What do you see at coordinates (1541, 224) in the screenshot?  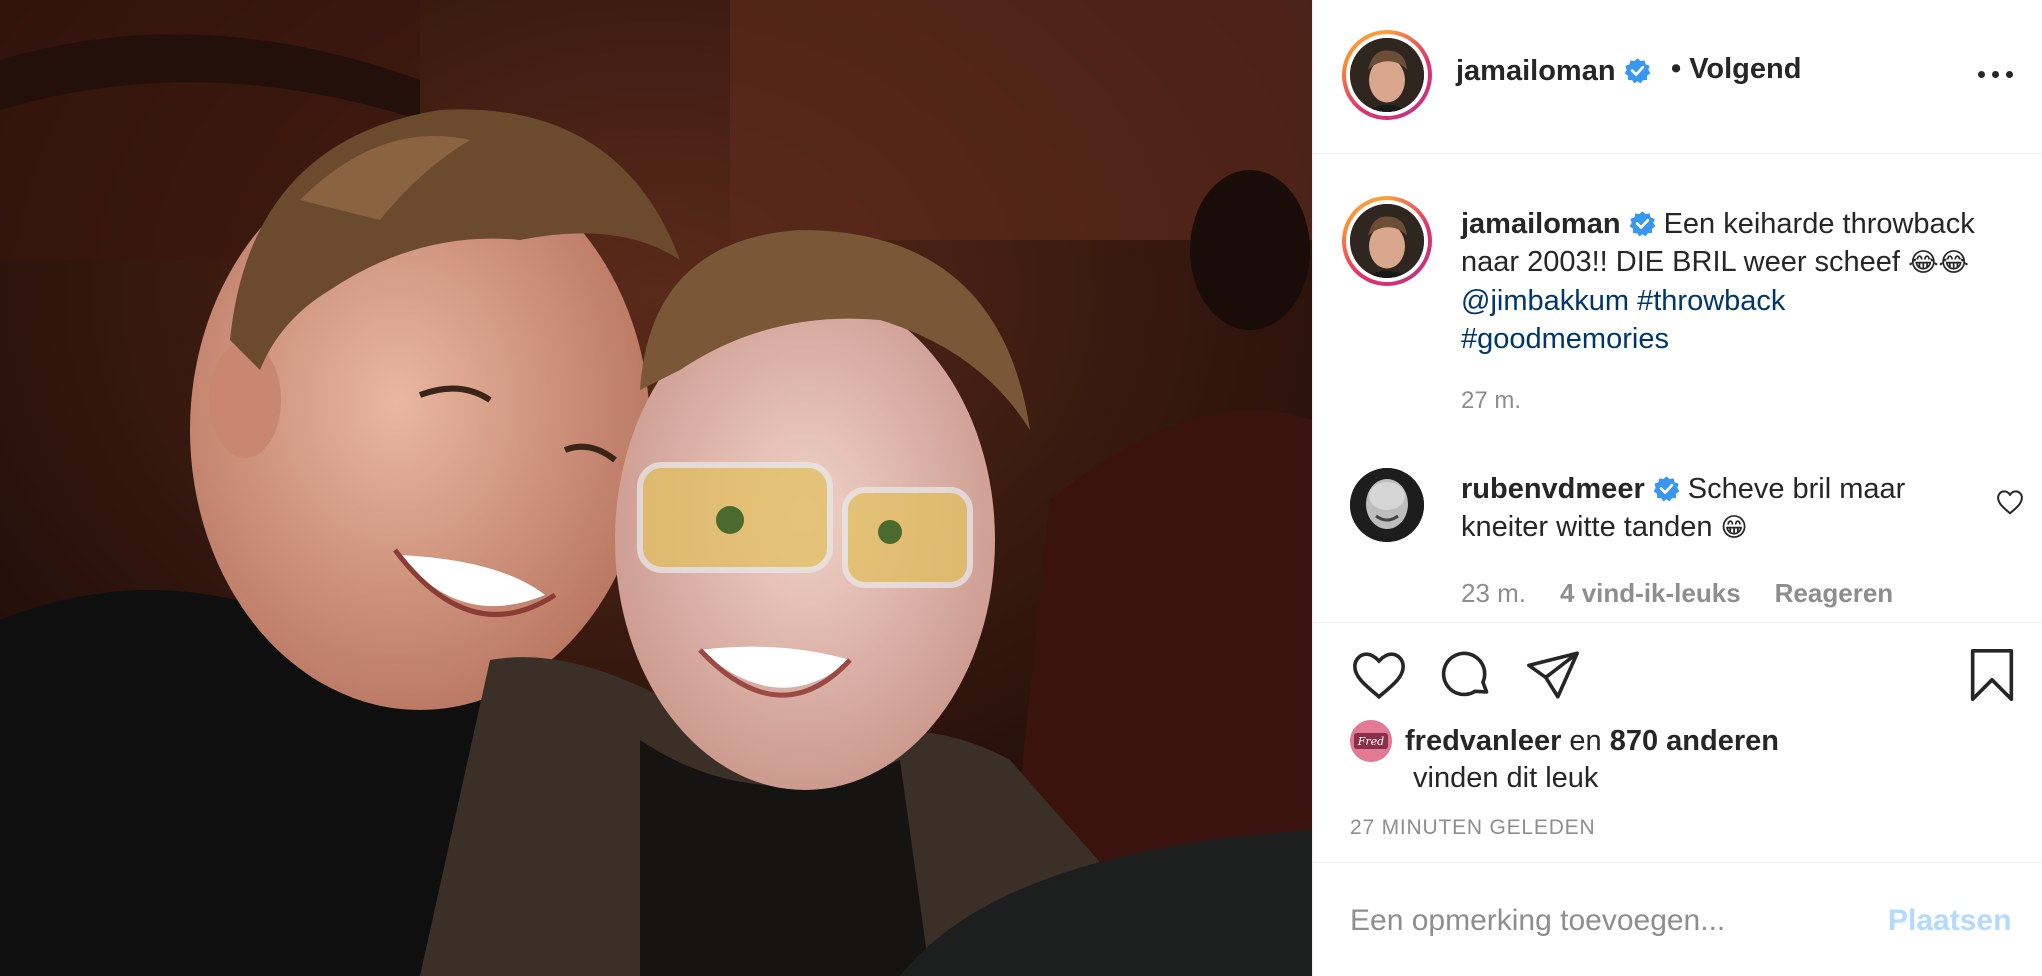 I see `caption-username-text: jamailoman` at bounding box center [1541, 224].